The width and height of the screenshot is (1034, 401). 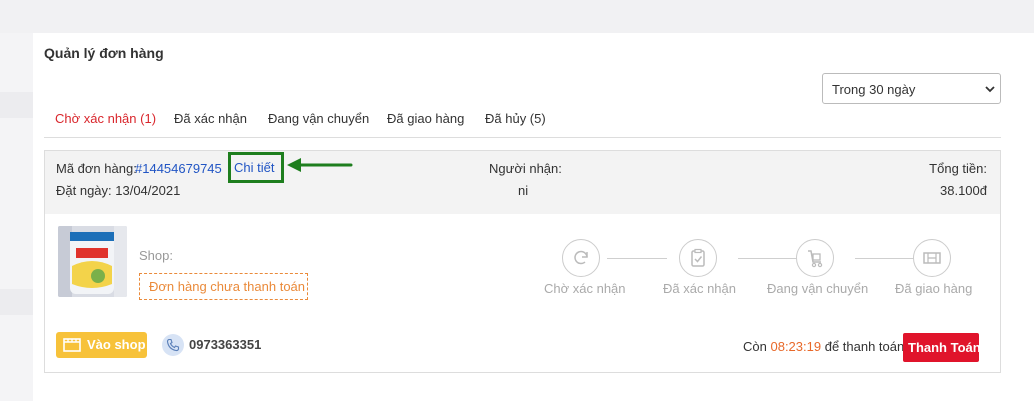 What do you see at coordinates (210, 118) in the screenshot?
I see `tab-confirmed: Đã xác nhận` at bounding box center [210, 118].